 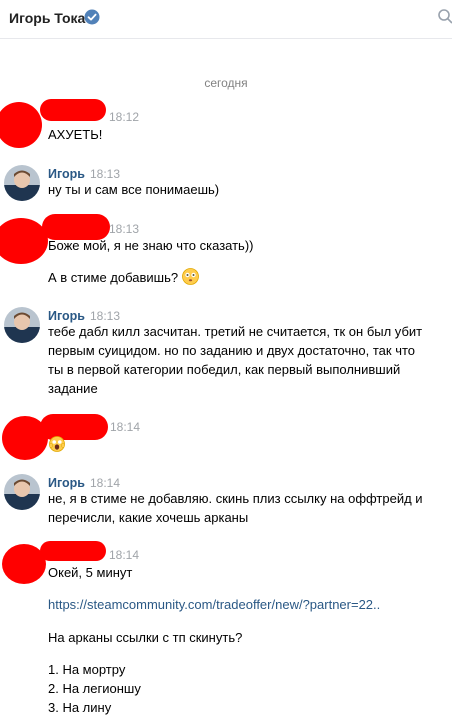 What do you see at coordinates (57, 444) in the screenshot?
I see `screaming-emoji-icon` at bounding box center [57, 444].